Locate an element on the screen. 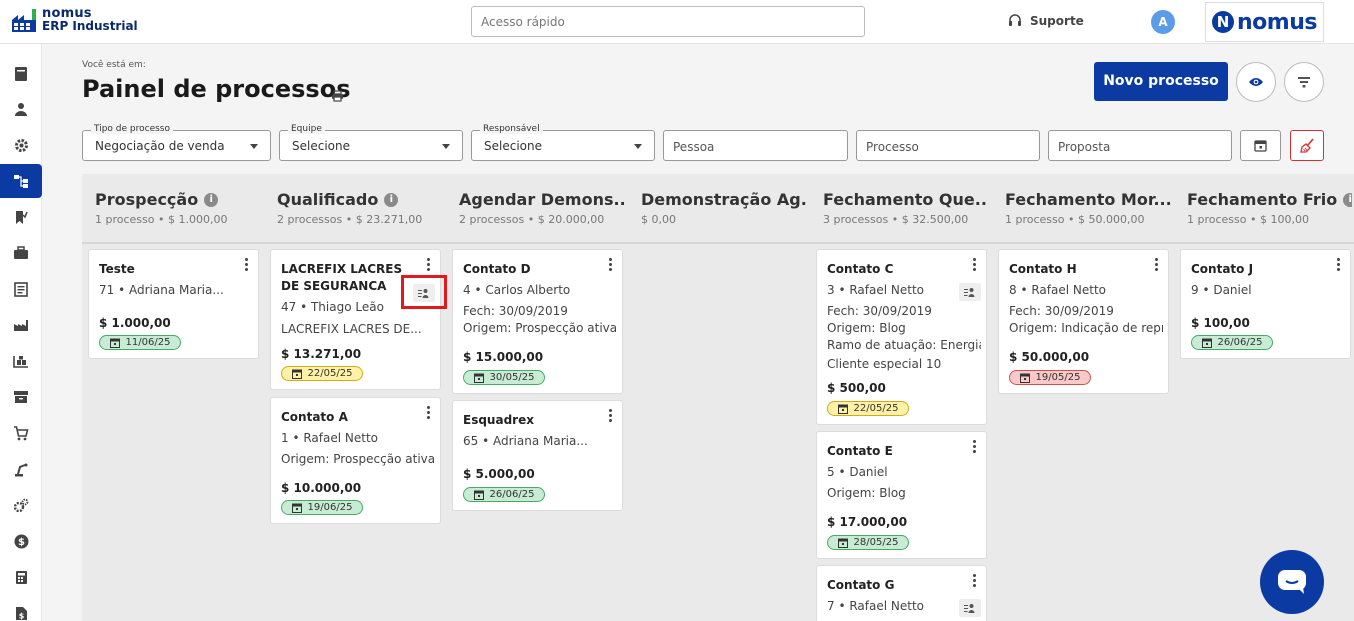 The image size is (1354, 621). sidebar-item-machine is located at coordinates (21, 469).